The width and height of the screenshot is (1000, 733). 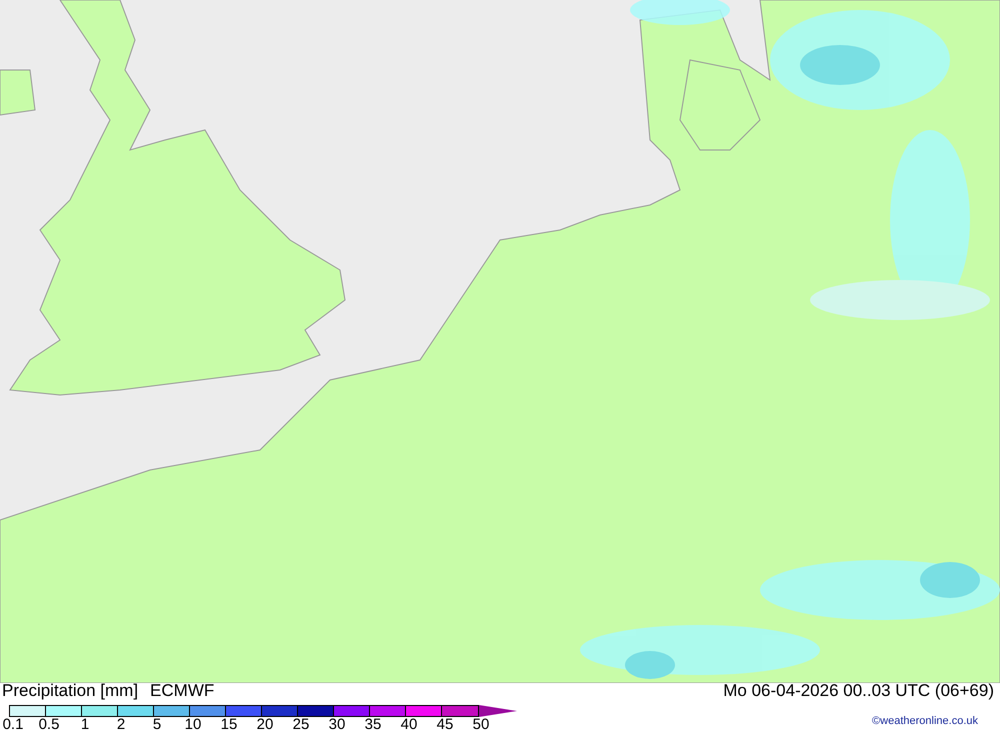 I want to click on scale-label: 15, so click(x=229, y=725).